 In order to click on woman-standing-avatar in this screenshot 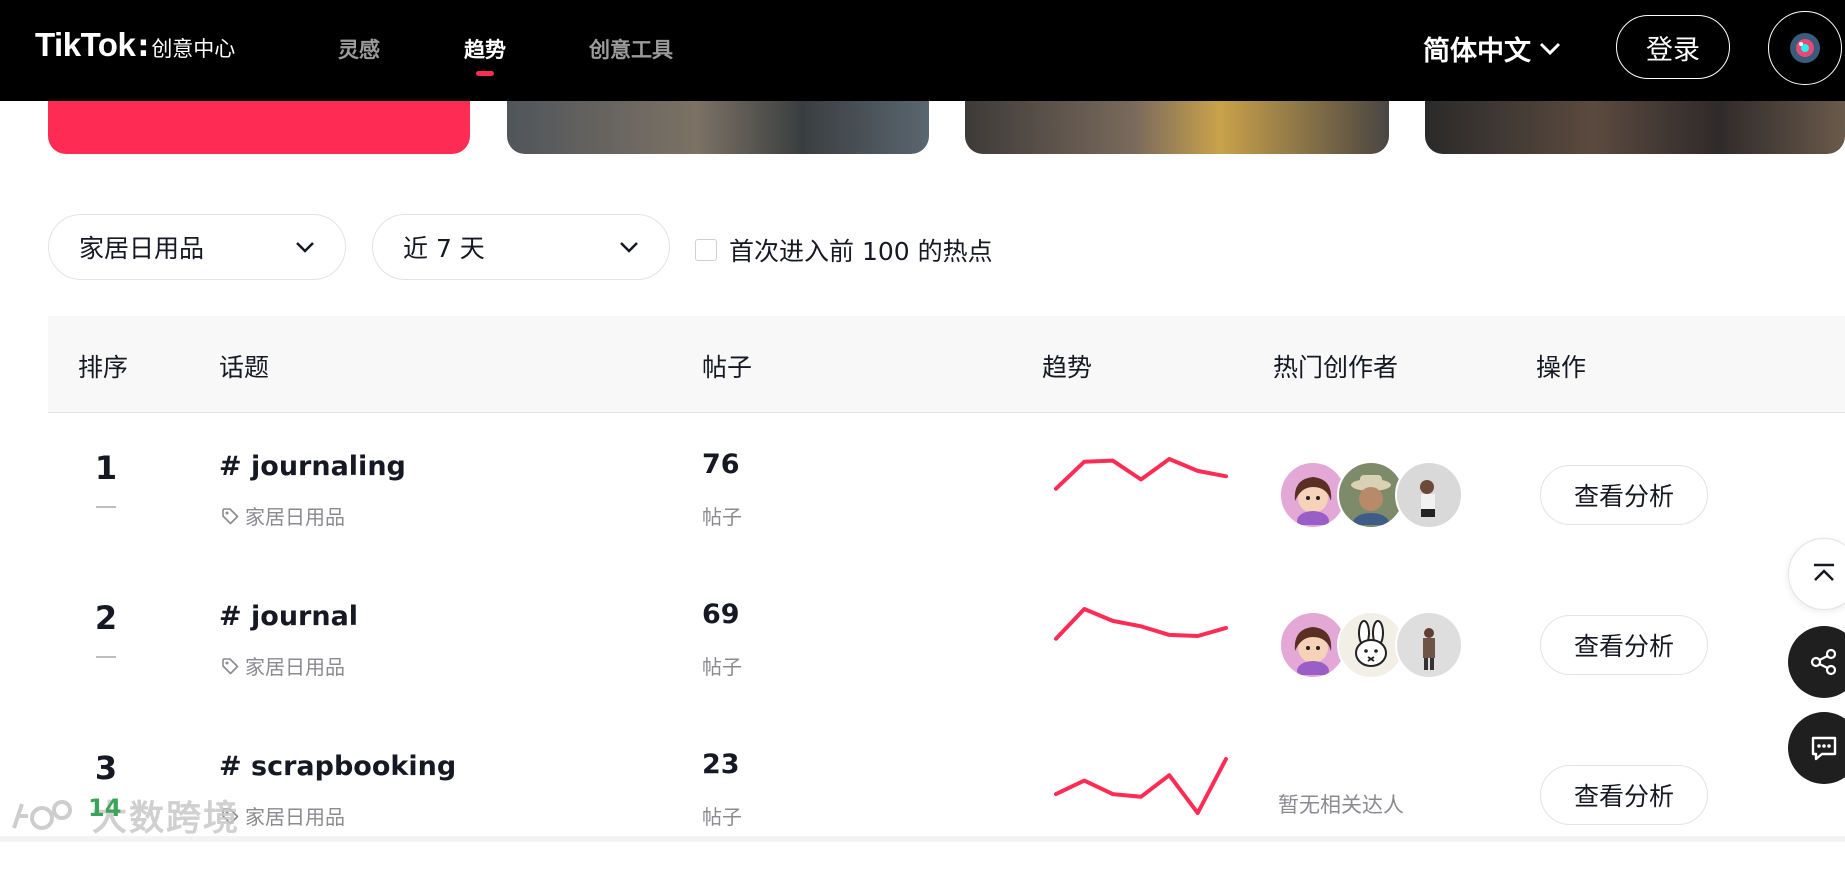, I will do `click(1429, 649)`.